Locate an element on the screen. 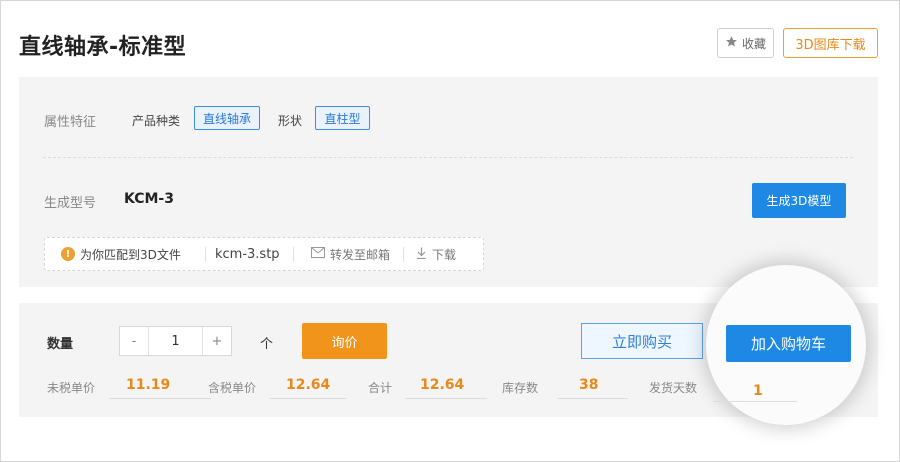 This screenshot has width=900, height=462. quantity-stepper: - 1 + is located at coordinates (175, 341).